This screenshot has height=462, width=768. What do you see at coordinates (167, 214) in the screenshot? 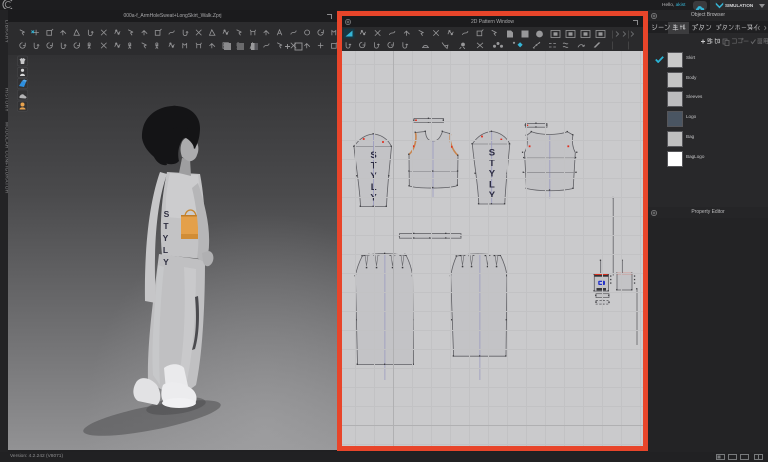
I see `svg-text: S` at bounding box center [167, 214].